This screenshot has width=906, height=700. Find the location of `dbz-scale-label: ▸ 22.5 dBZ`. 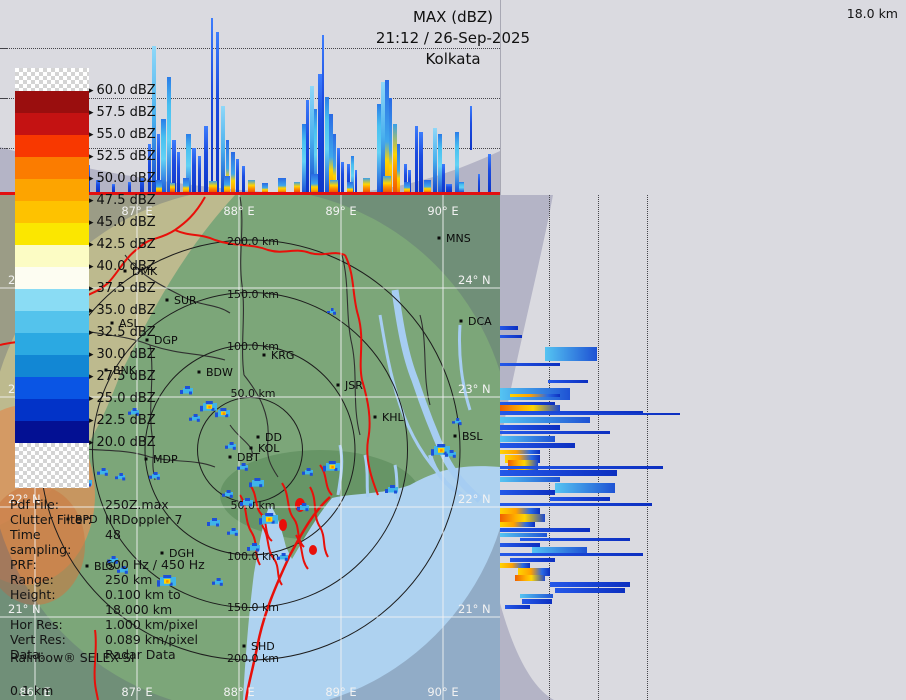

dbz-scale-label: ▸ 22.5 dBZ is located at coordinates (122, 420).